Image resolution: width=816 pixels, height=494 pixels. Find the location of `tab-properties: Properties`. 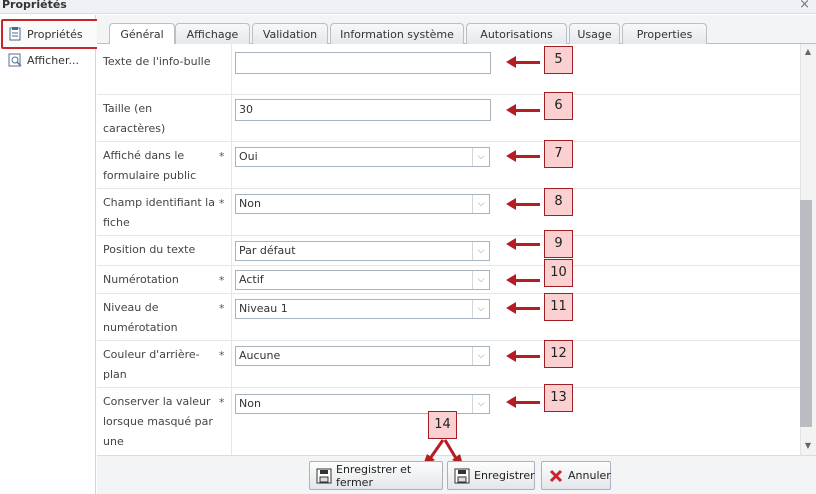

tab-properties: Properties is located at coordinates (664, 33).